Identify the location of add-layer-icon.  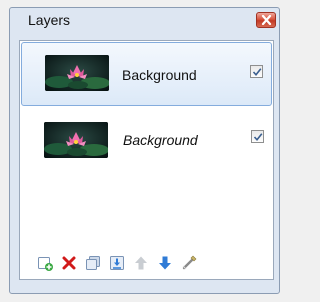
(45, 264).